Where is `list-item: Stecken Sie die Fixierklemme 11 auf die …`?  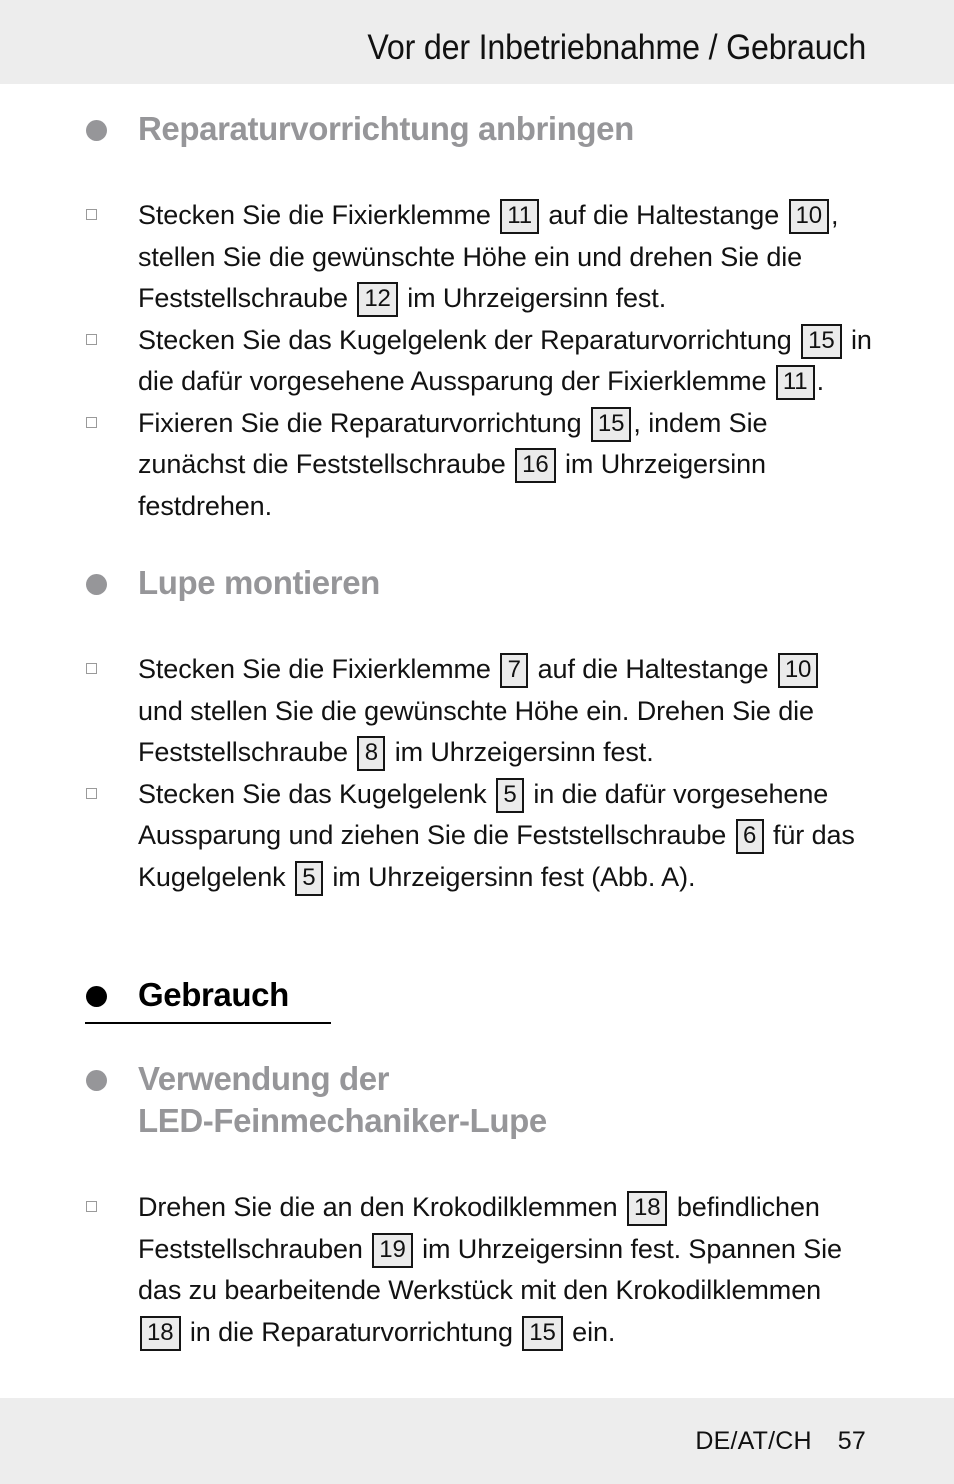
list-item: Stecken Sie die Fixierklemme 11 auf die … is located at coordinates (477, 257).